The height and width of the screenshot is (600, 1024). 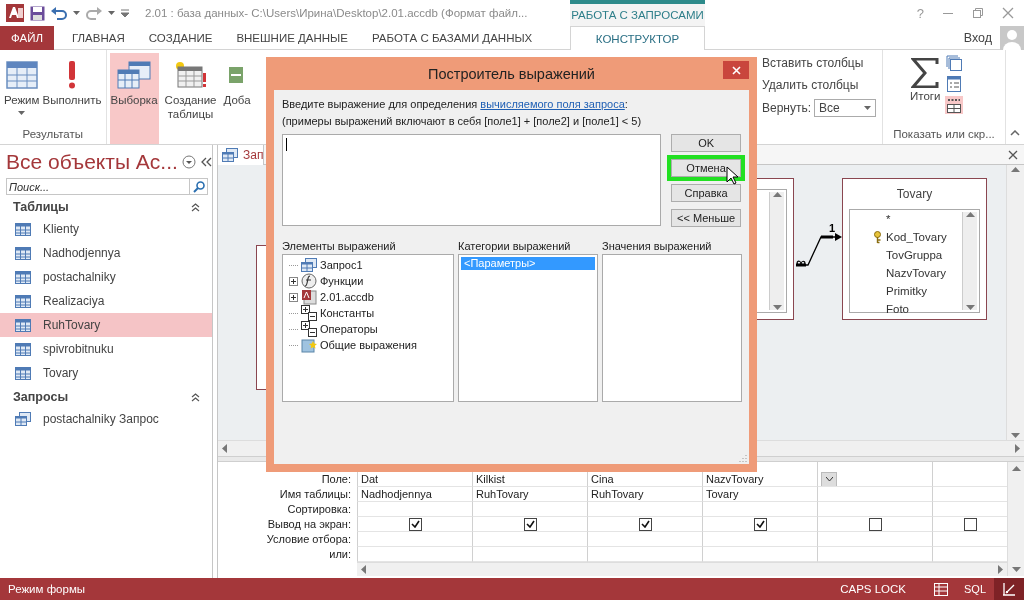 I want to click on navigation-item: postachalniky, so click(x=106, y=277).